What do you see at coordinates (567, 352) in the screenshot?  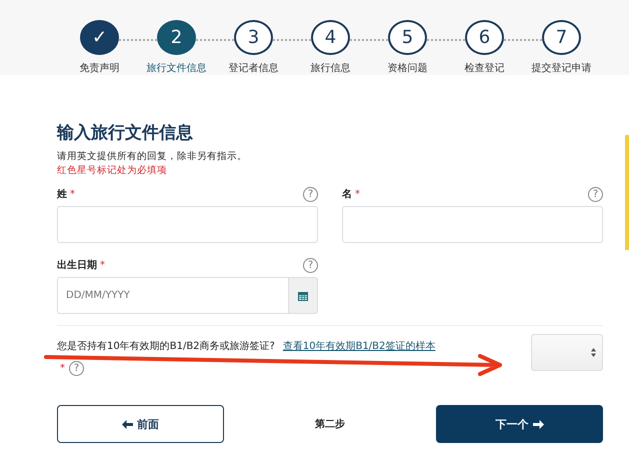 I see `dropdown` at bounding box center [567, 352].